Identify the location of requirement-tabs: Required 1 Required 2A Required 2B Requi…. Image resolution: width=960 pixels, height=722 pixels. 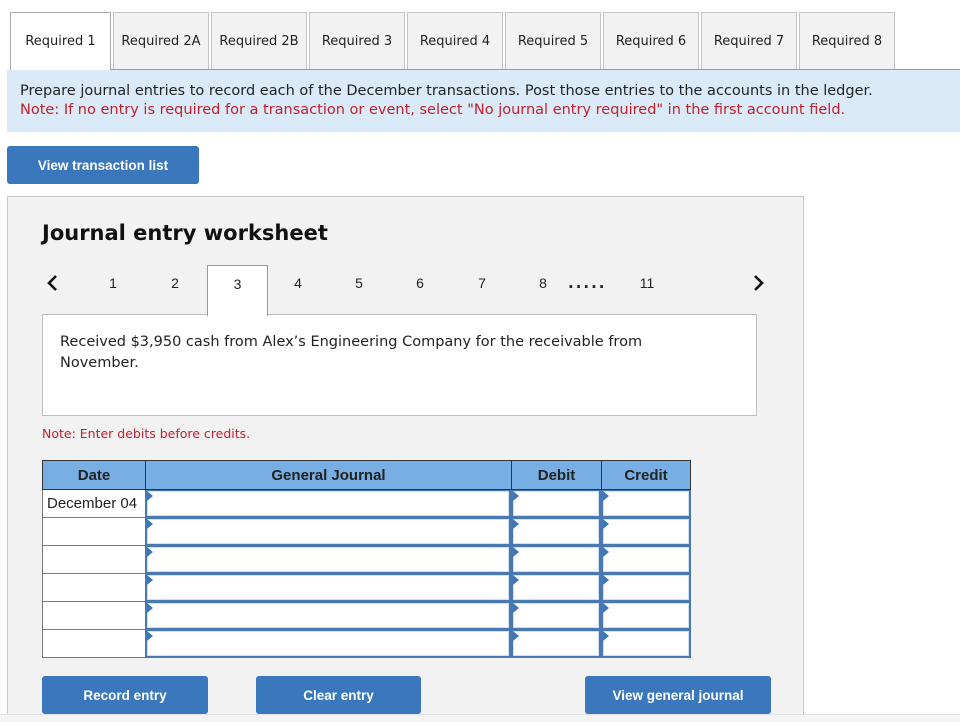
(453, 41).